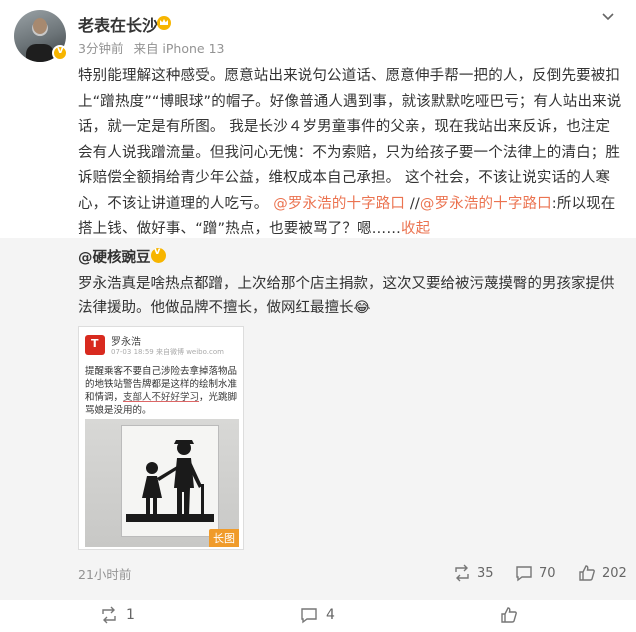 Image resolution: width=636 pixels, height=632 pixels. Describe the element at coordinates (167, 352) in the screenshot. I see `thumbnail-time: 07-03 18:59 来自微博 weibo.com` at that location.